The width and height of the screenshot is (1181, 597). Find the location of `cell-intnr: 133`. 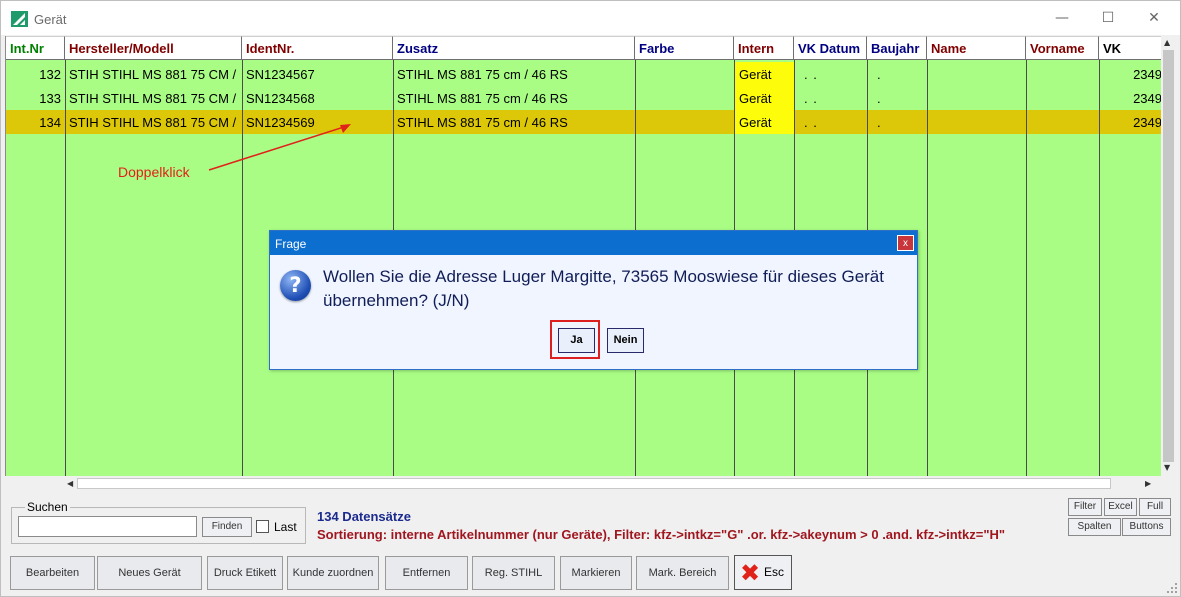

cell-intnr: 133 is located at coordinates (50, 98).